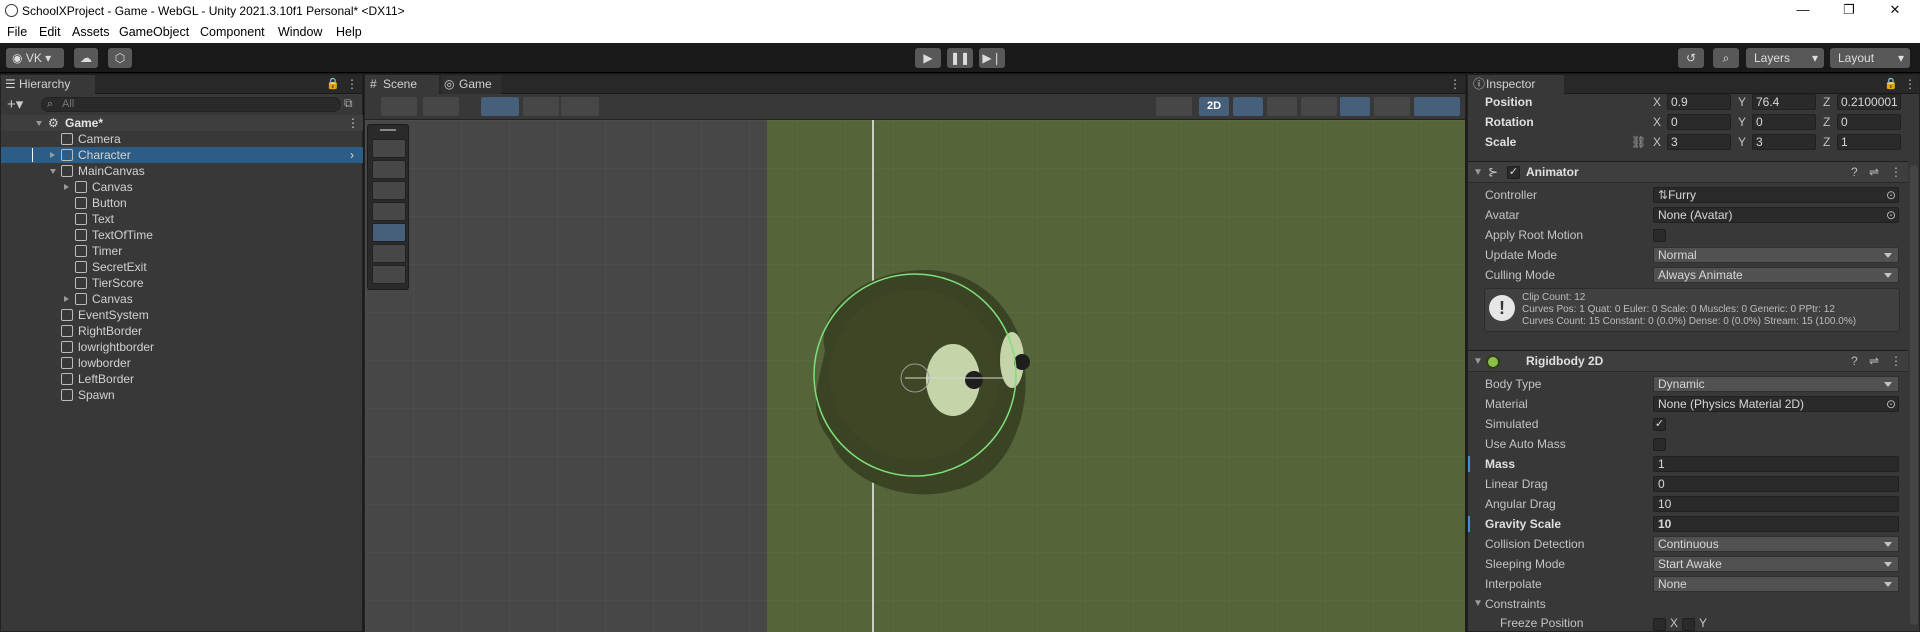 The width and height of the screenshot is (1920, 632). Describe the element at coordinates (1874, 172) in the screenshot. I see `preset-icon: ⇌` at that location.